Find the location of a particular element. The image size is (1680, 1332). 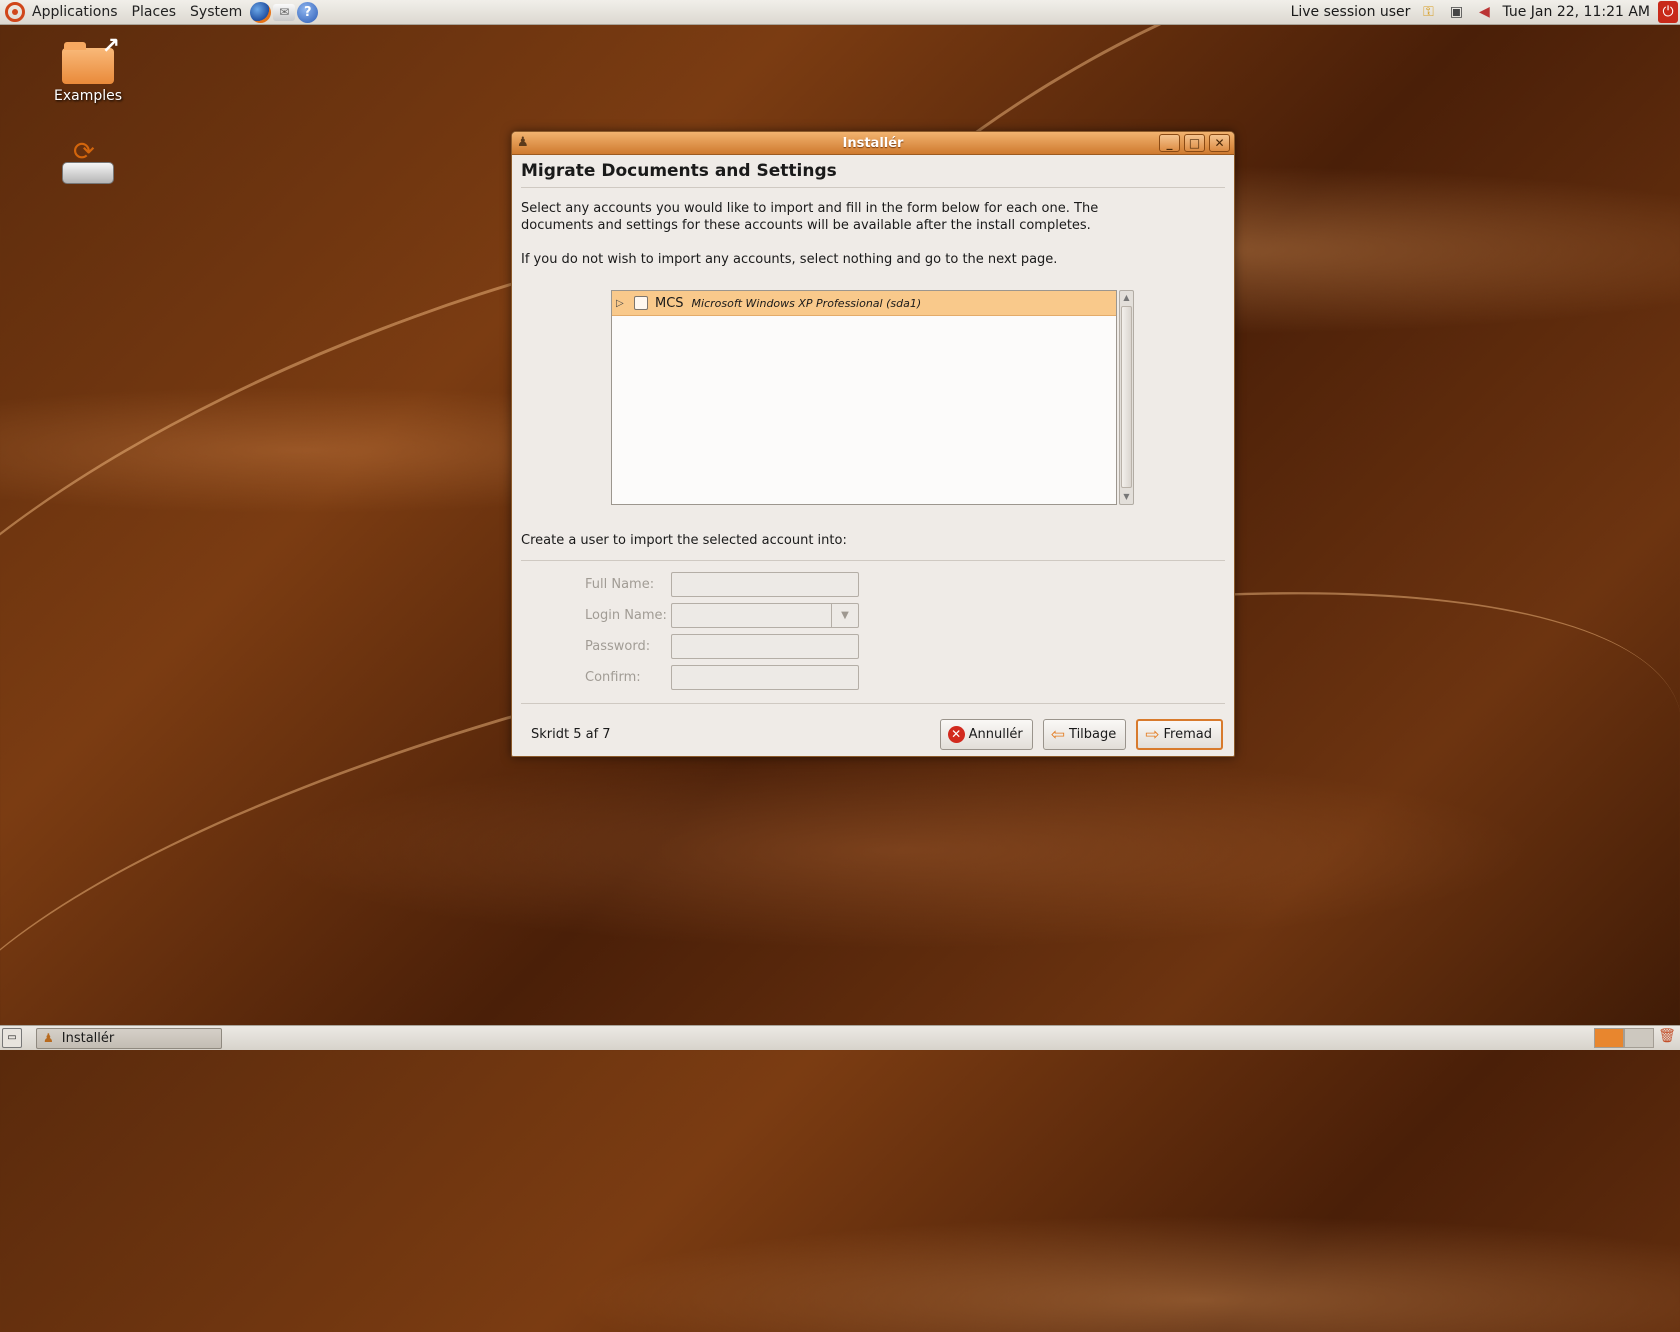

expander-arrow-icon: ▷ is located at coordinates (621, 303).